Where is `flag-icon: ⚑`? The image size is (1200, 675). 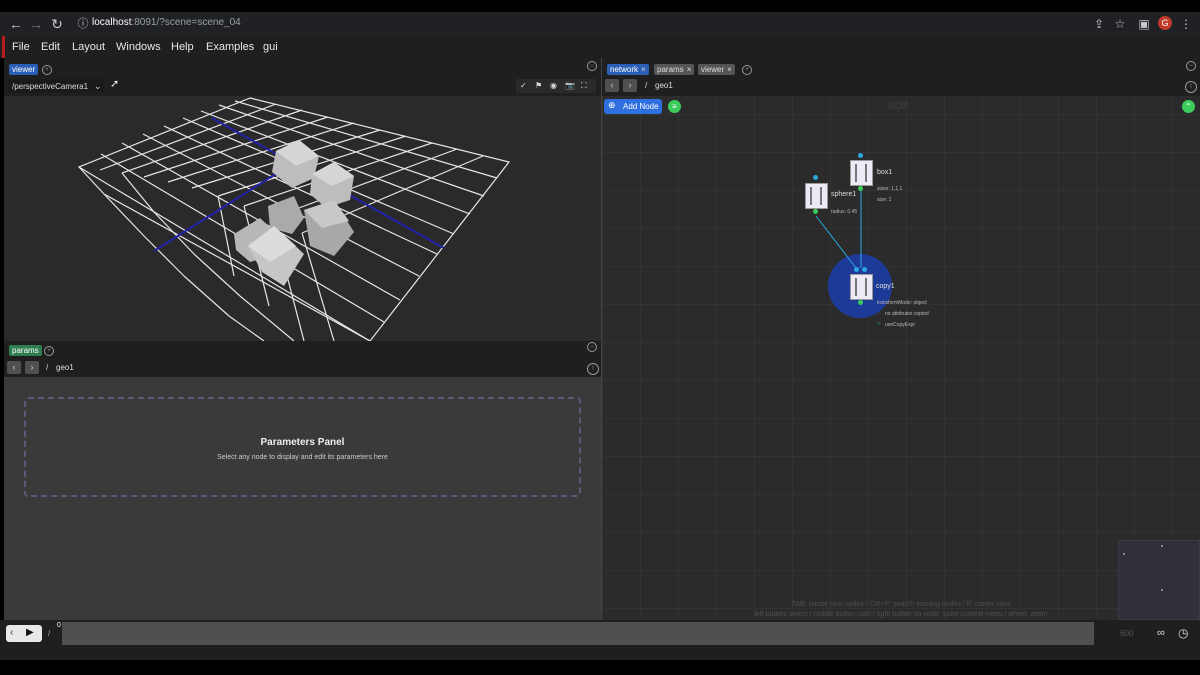
flag-icon: ⚑ is located at coordinates (538, 85).